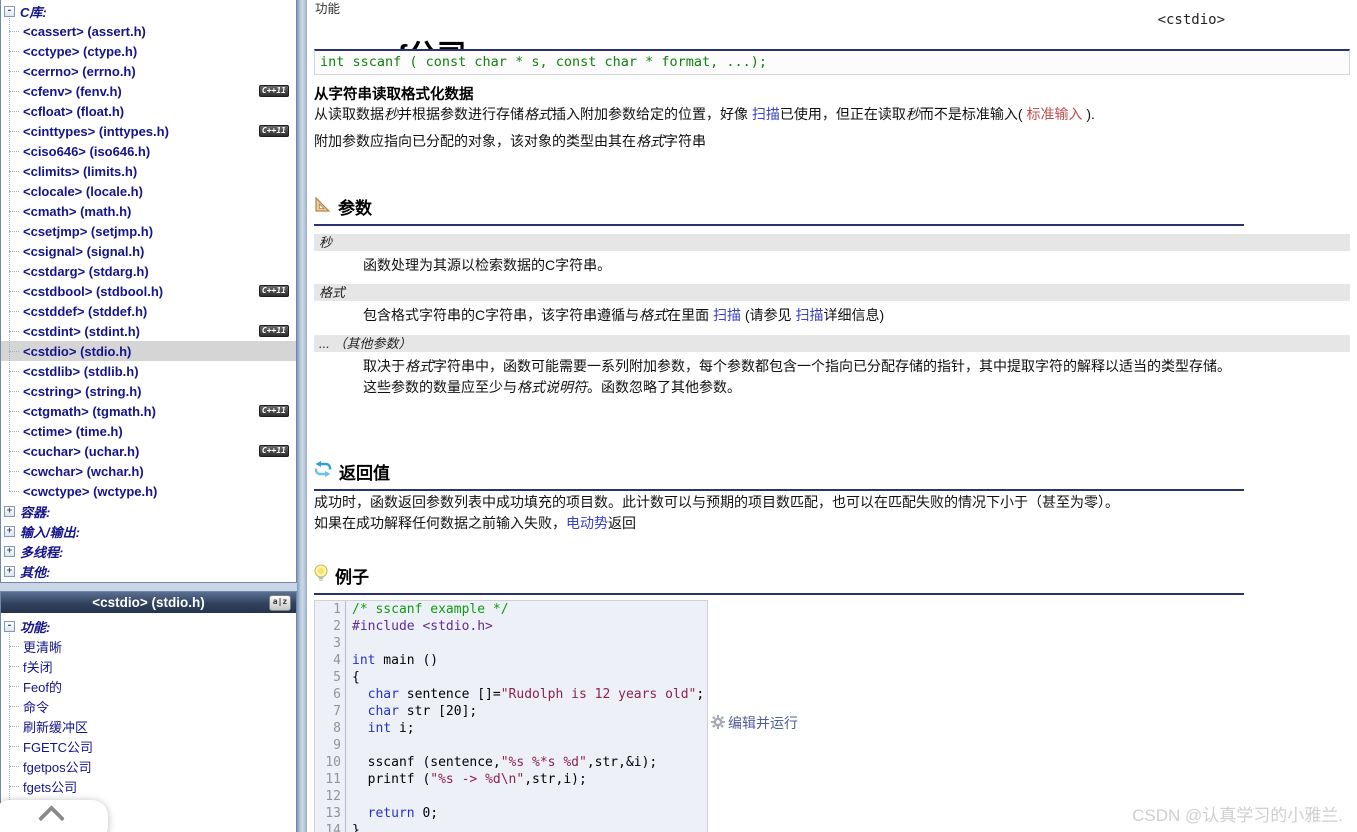 The width and height of the screenshot is (1357, 832). I want to click on sidebar-header-item: <clocale> (locale.h), so click(148, 191).